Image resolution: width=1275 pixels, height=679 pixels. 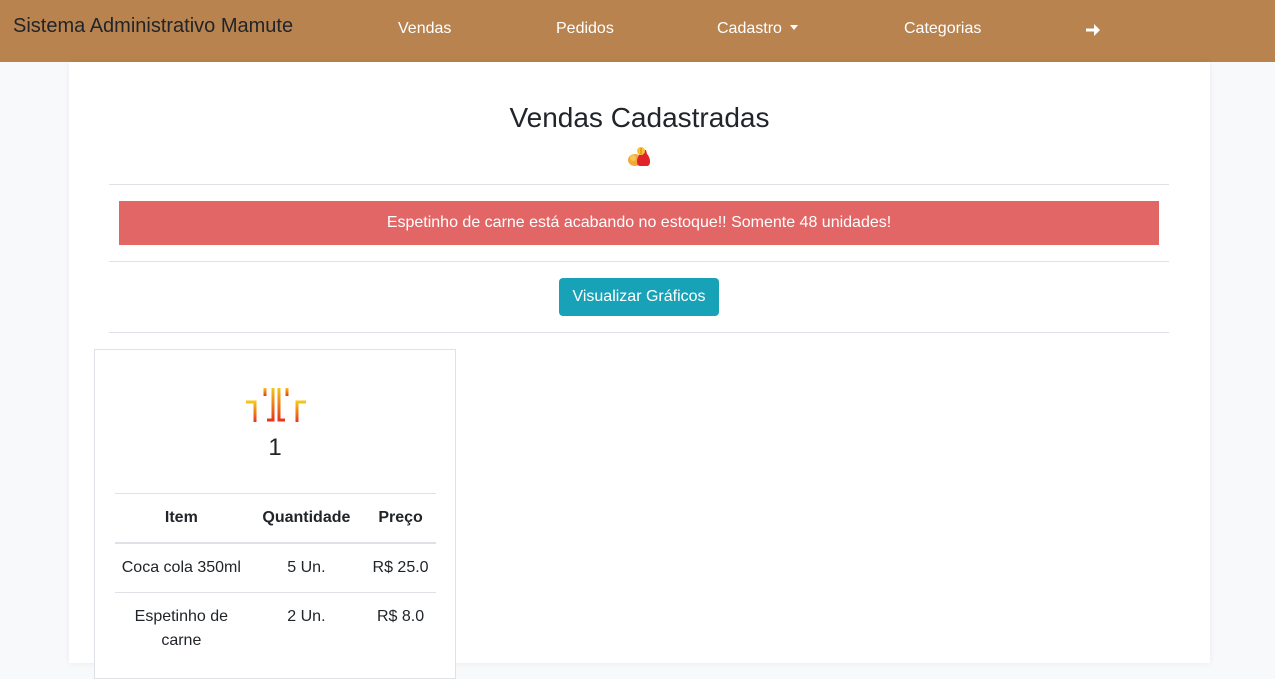 What do you see at coordinates (181, 518) in the screenshot?
I see `column-header-item: Item` at bounding box center [181, 518].